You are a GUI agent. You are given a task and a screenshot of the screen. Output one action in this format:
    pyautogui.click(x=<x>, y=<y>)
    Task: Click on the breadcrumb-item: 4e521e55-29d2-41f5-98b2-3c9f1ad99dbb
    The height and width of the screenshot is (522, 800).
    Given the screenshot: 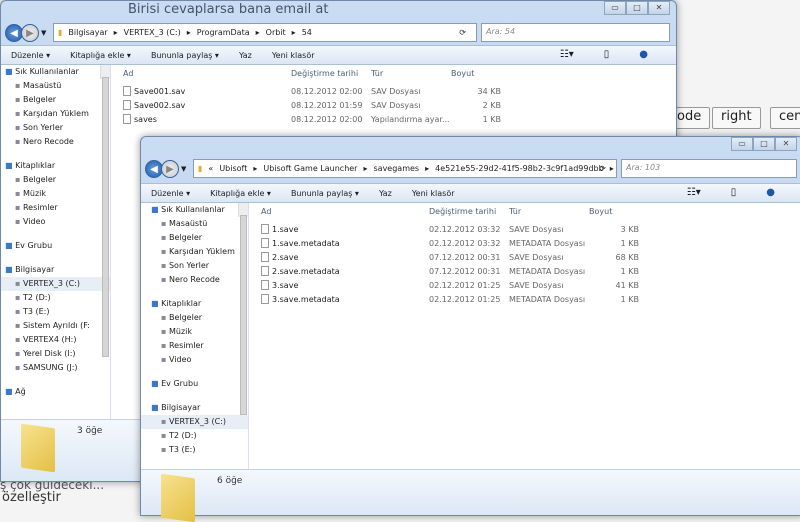 What is the action you would take?
    pyautogui.click(x=519, y=168)
    